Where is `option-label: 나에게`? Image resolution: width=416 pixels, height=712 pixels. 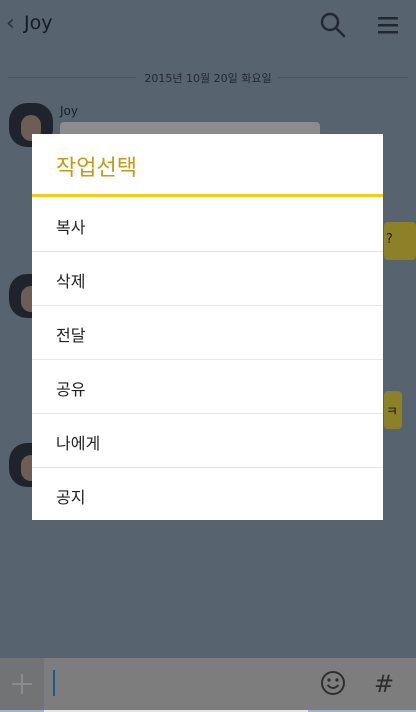
option-label: 나에게 is located at coordinates (78, 443).